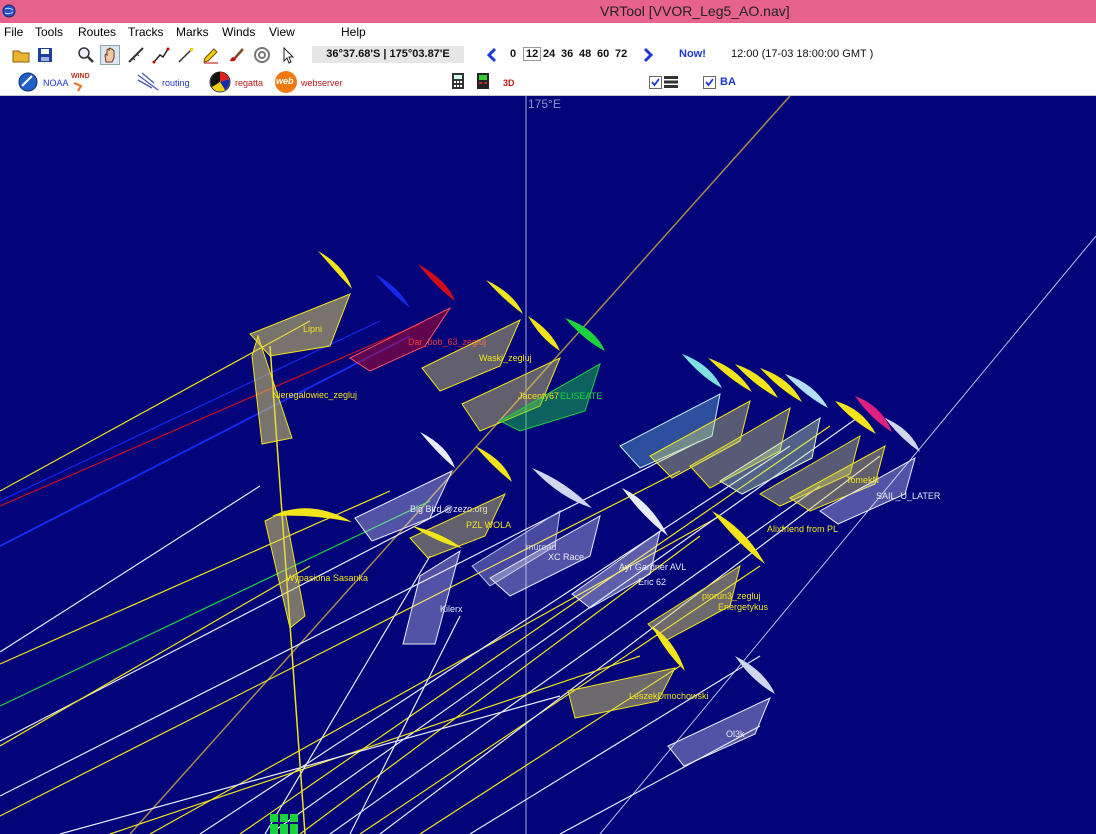 Image resolution: width=1096 pixels, height=834 pixels. I want to click on route-draw-icon, so click(161, 55).